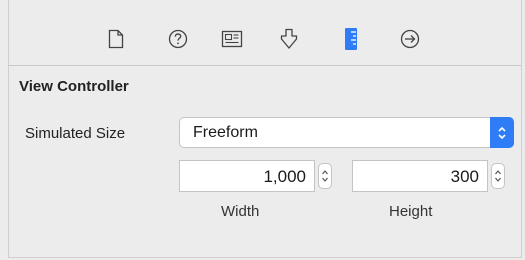  What do you see at coordinates (410, 39) in the screenshot?
I see `connections-inspector-icon` at bounding box center [410, 39].